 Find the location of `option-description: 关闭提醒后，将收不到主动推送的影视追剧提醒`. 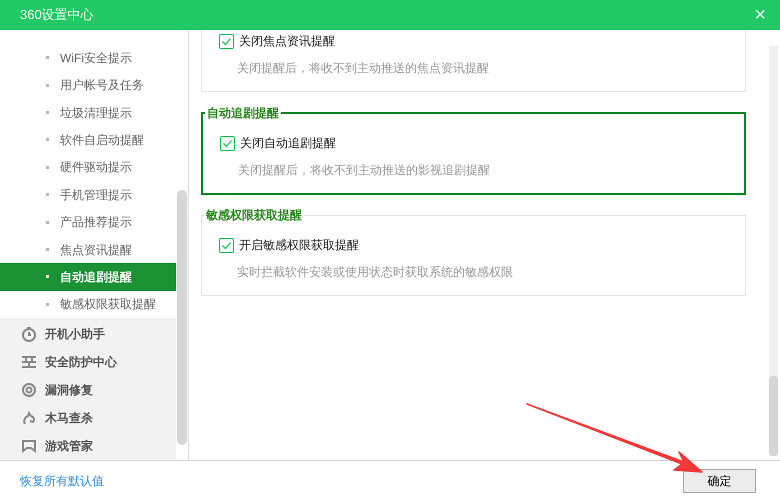

option-description: 关闭提醒后，将收不到主动推送的影视追剧提醒 is located at coordinates (364, 170).